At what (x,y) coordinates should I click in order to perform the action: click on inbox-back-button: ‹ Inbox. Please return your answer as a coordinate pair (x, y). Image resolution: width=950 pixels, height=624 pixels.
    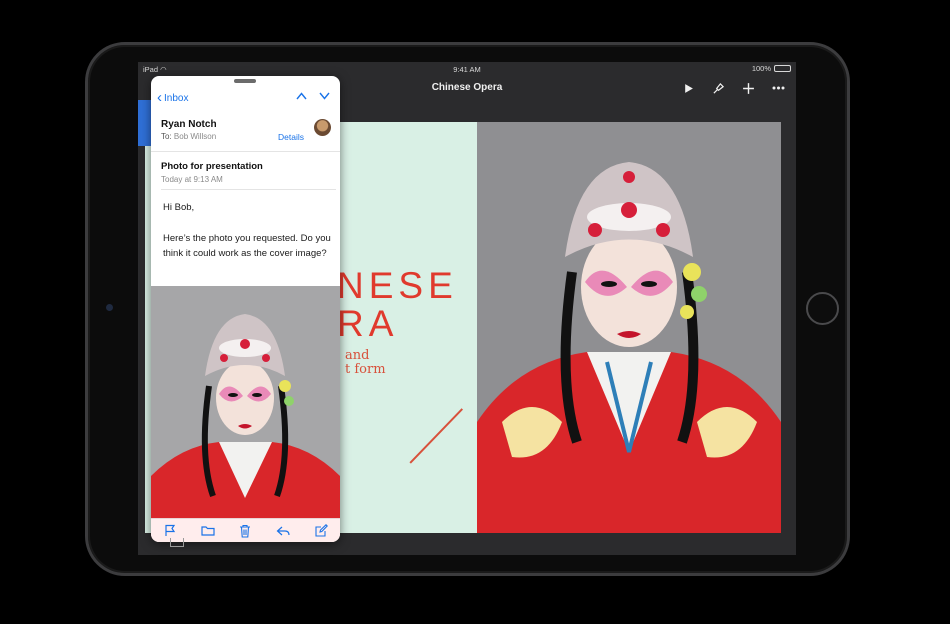
    Looking at the image, I should click on (173, 97).